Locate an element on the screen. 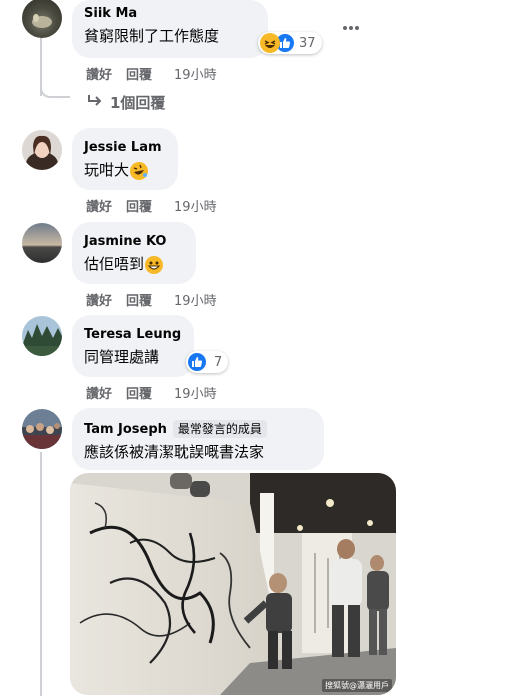  reaction-summary: 37 is located at coordinates (290, 43).